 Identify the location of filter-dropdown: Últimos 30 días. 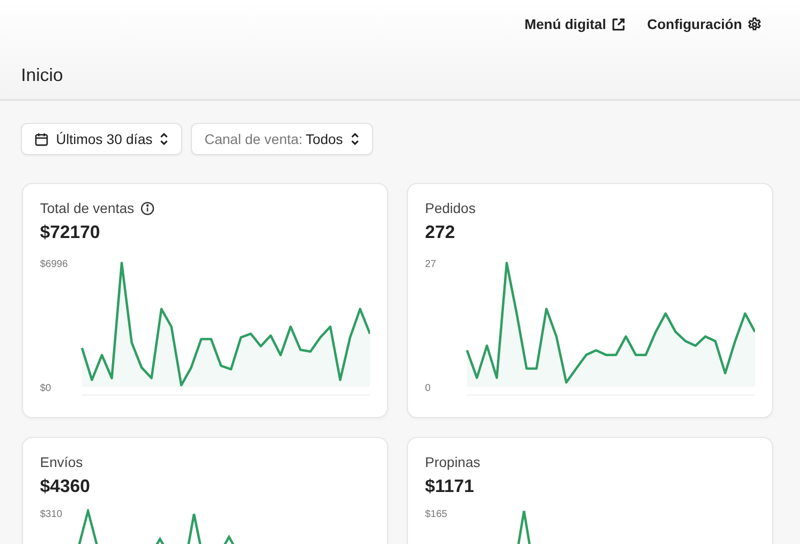
(101, 139).